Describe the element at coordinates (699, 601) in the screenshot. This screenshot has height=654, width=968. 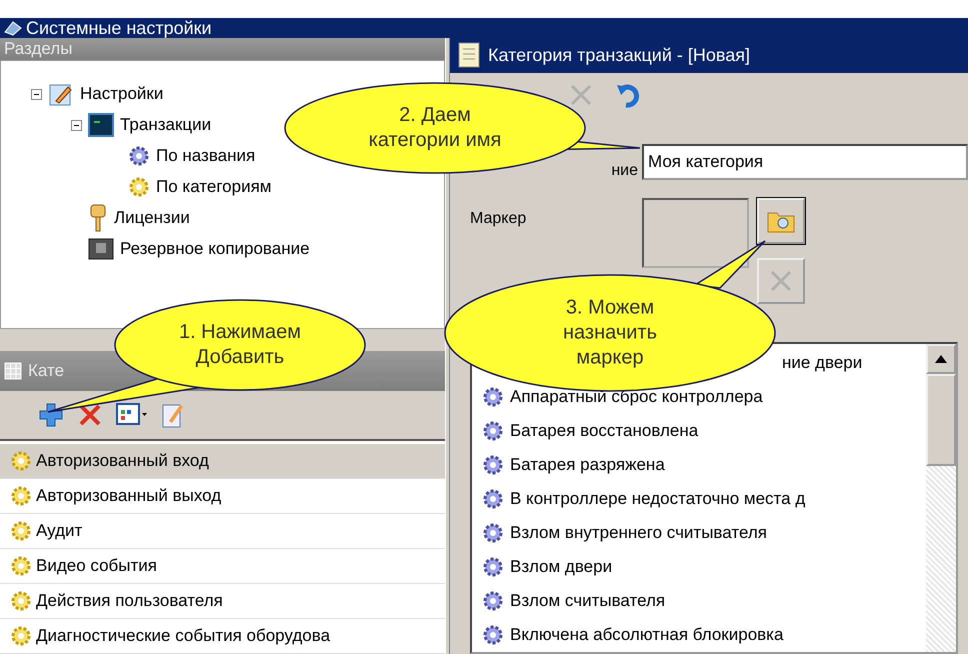
I see `list-item: Взлом считывателя` at that location.